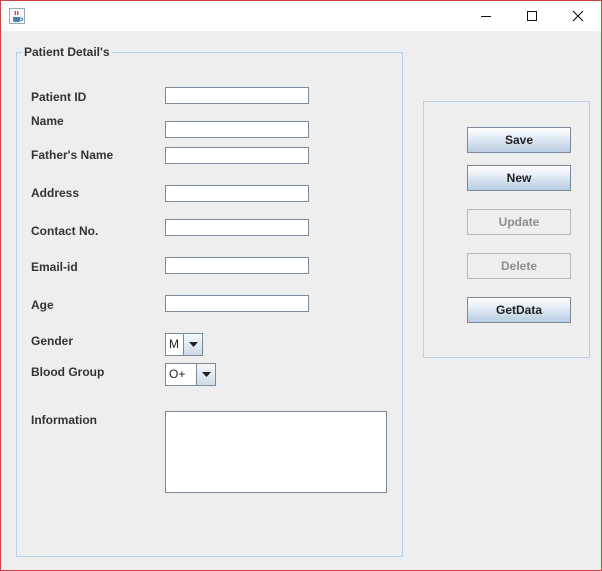  I want to click on blood-group-label: Blood Group, so click(68, 372).